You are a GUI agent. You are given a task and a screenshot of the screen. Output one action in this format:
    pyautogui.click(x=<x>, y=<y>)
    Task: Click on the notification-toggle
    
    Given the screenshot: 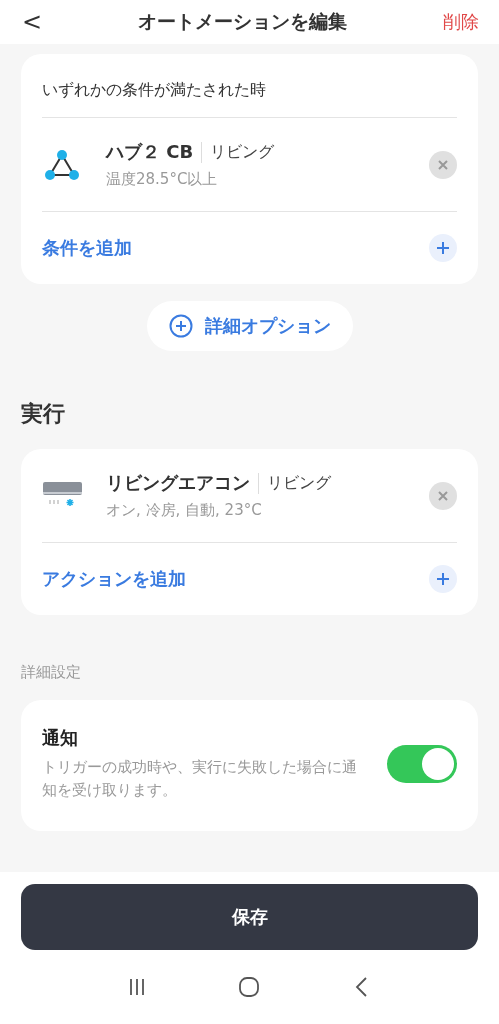 What is the action you would take?
    pyautogui.click(x=422, y=763)
    